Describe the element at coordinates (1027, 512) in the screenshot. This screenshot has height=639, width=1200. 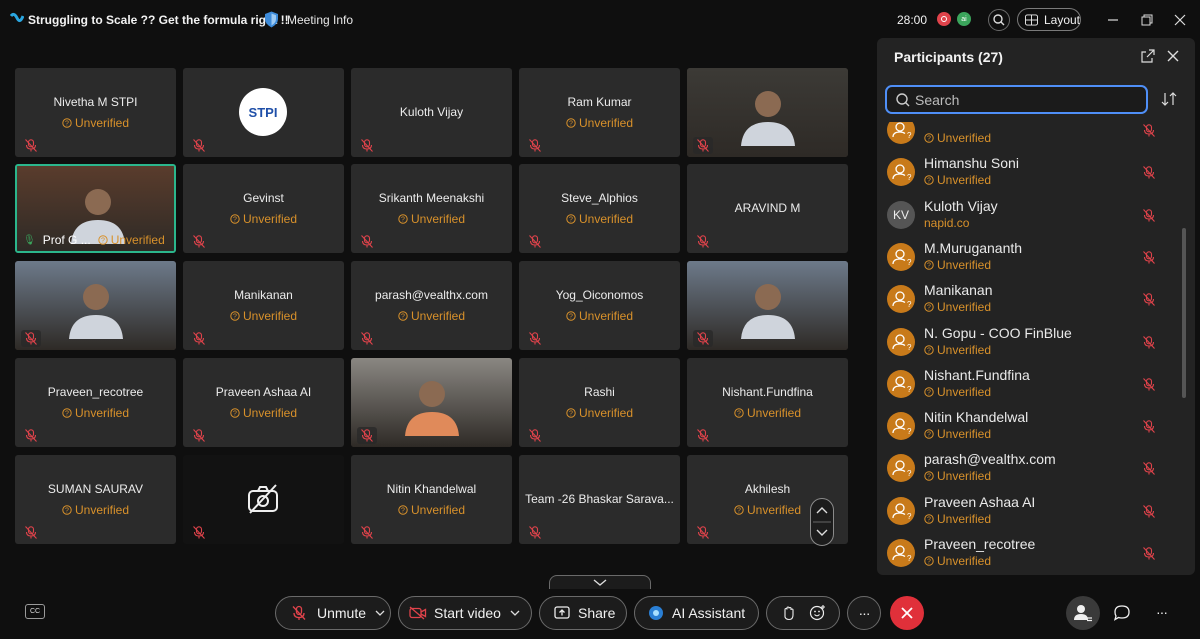
I see `participant-row: ? Praveen Ashaa AI ? Unverified` at that location.